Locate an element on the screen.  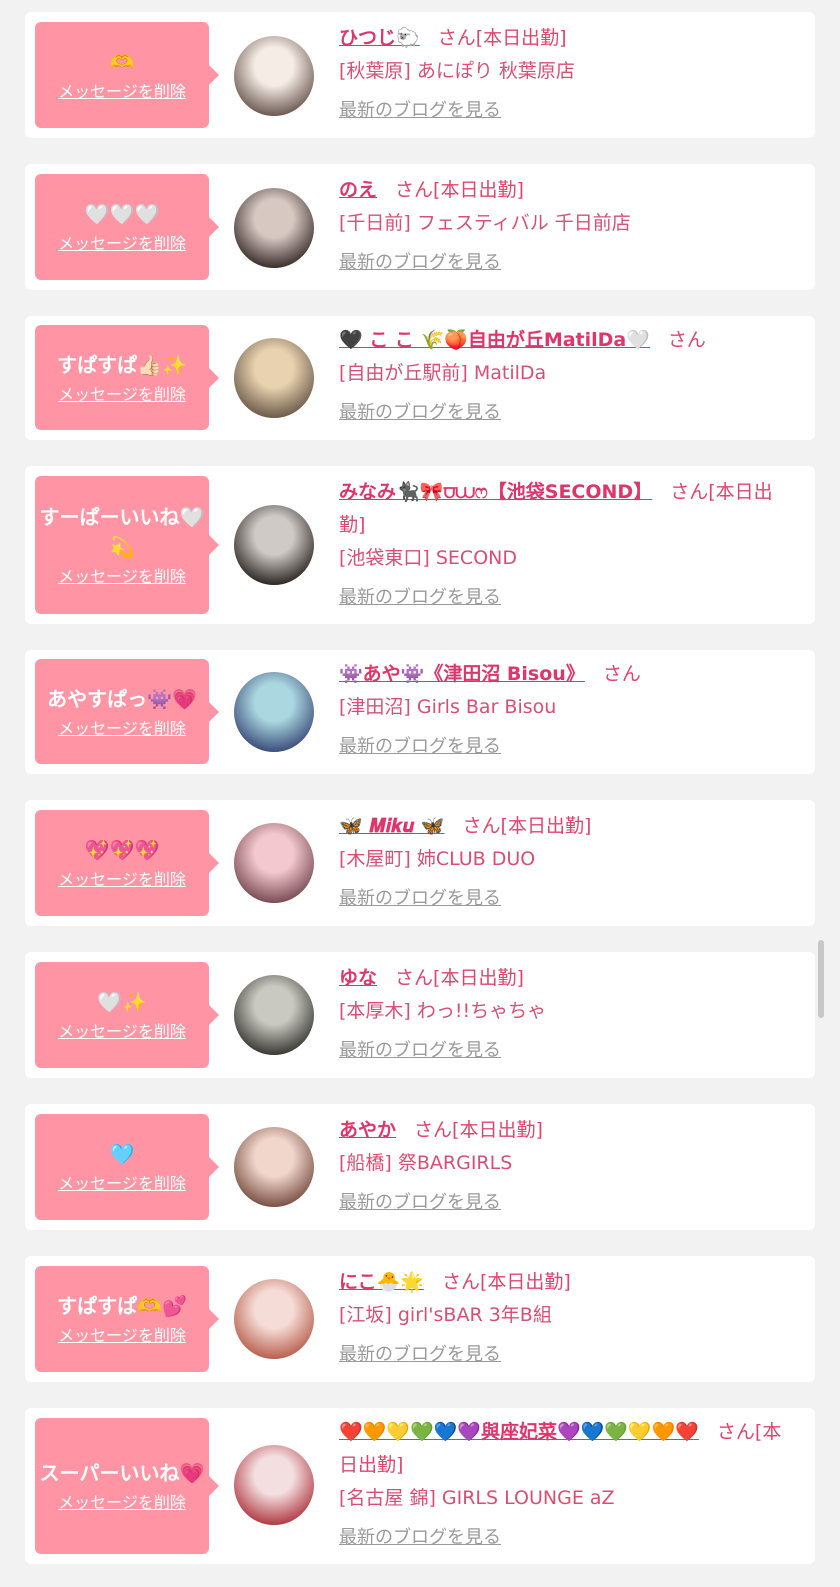
message-bubble: 🤍🤍🤍 メッセージを削除 is located at coordinates (127, 227).